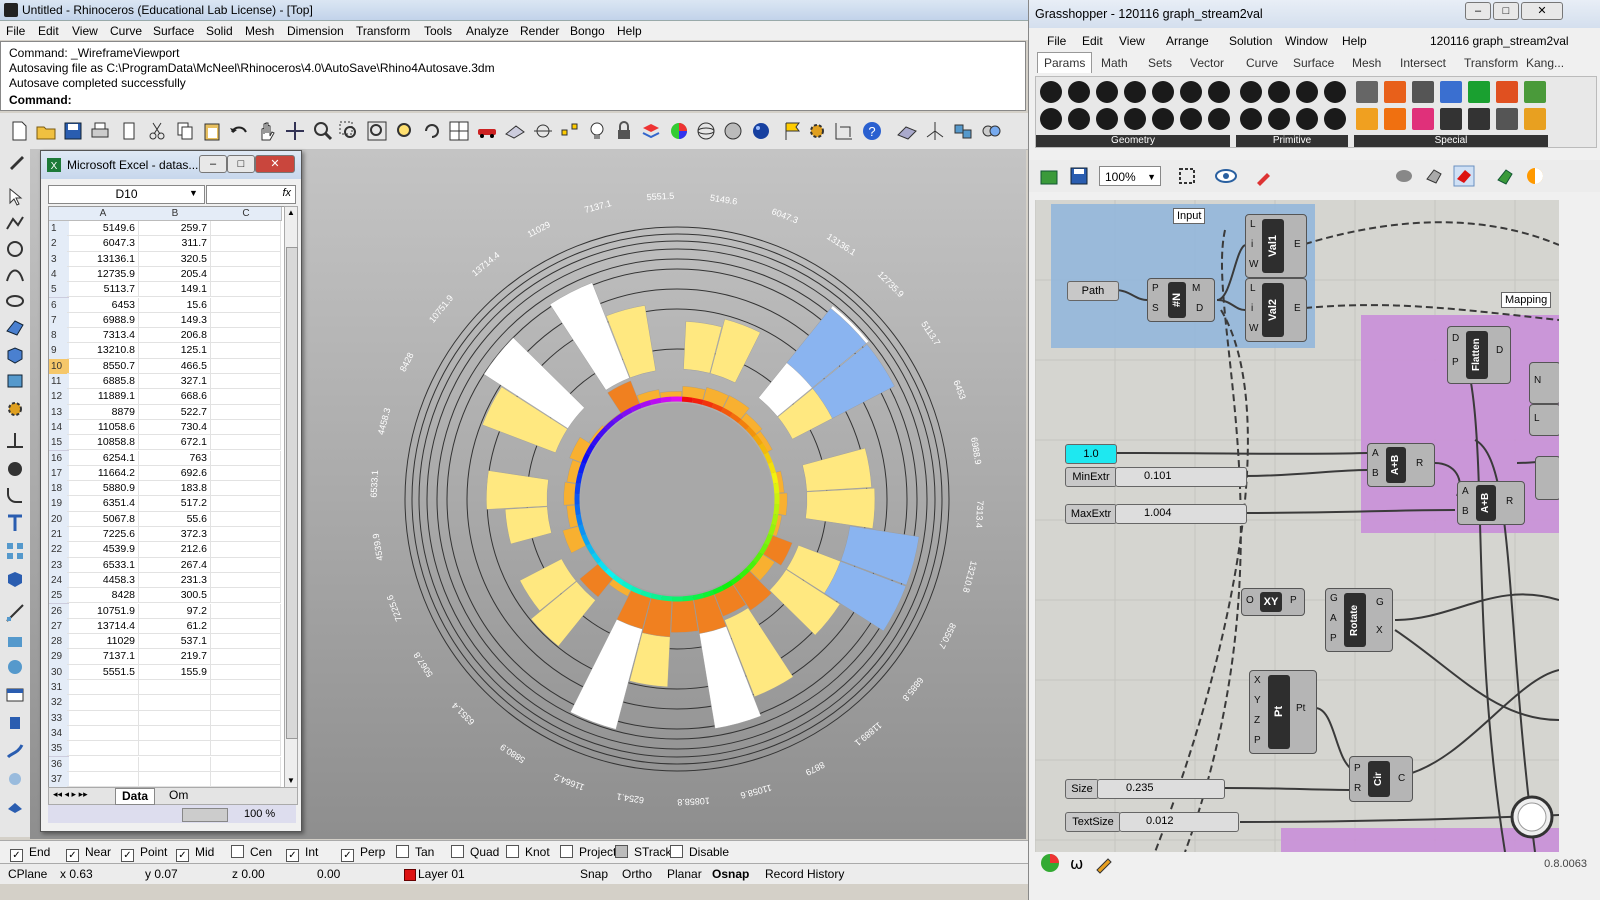 This screenshot has width=1600, height=900. Describe the element at coordinates (59, 305) in the screenshot. I see `row-header: 6` at that location.